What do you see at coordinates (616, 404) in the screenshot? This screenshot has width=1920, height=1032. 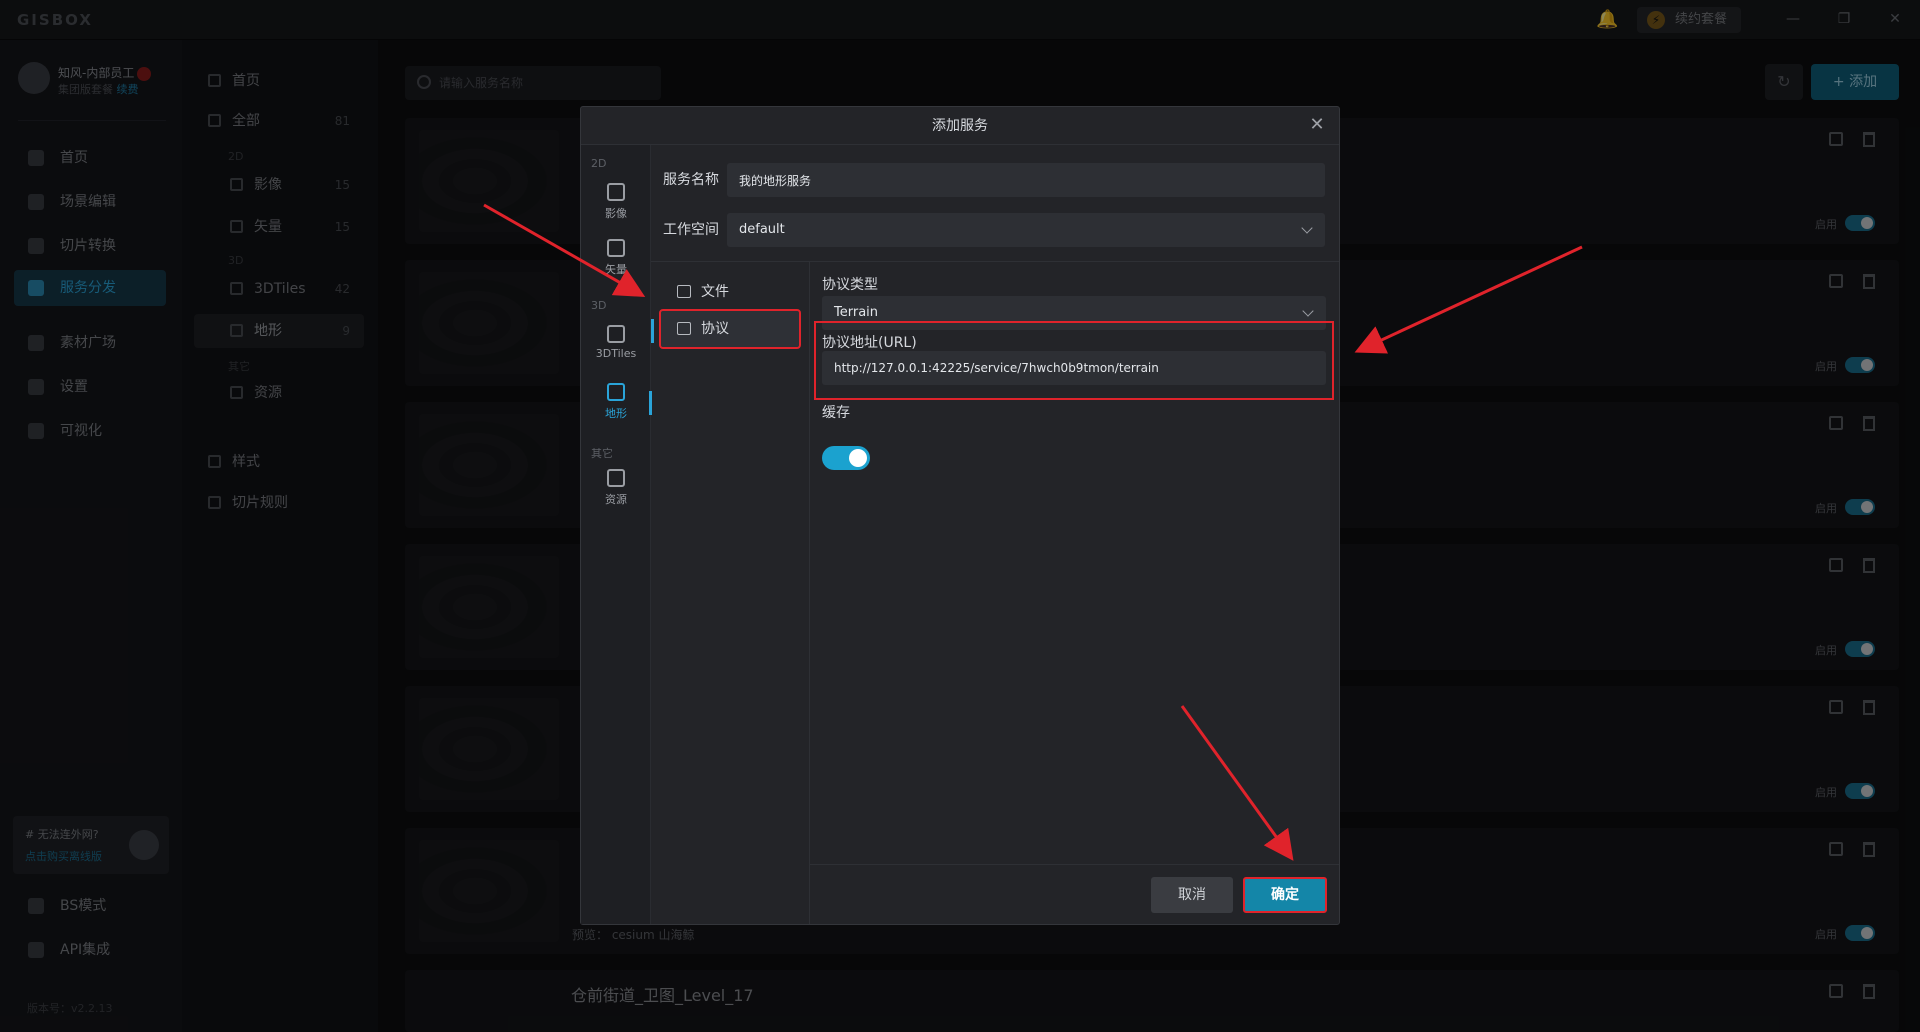 I see `type-terrain: 地形` at bounding box center [616, 404].